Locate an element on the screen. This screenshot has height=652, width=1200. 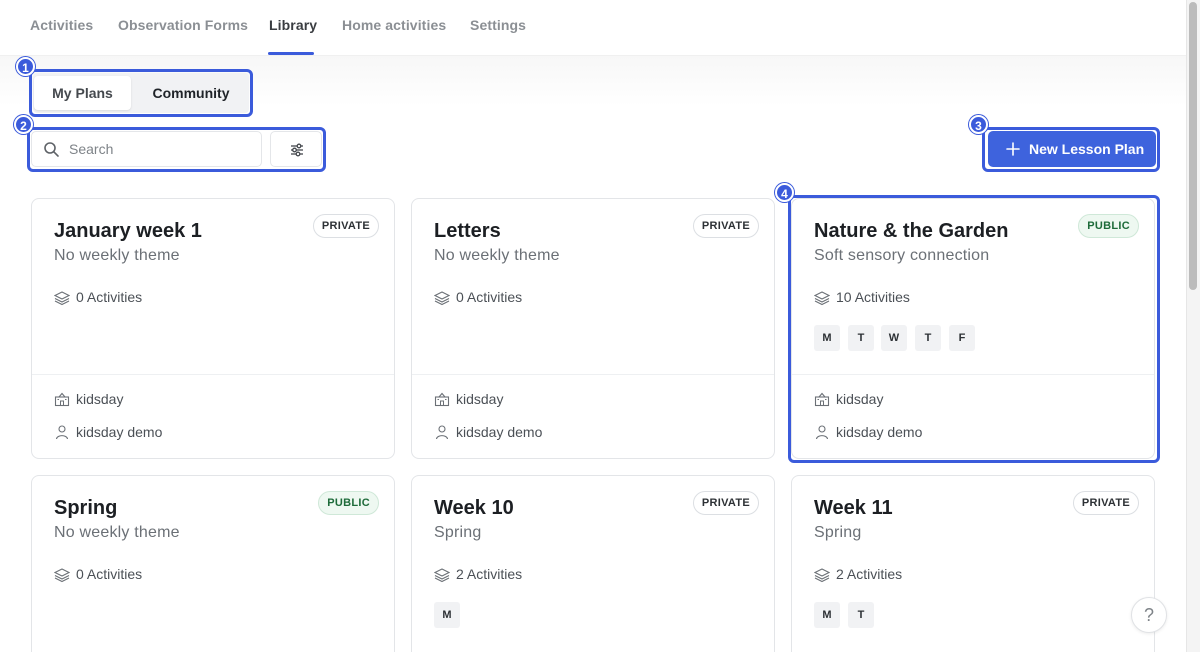
card-title: Week 11 is located at coordinates (853, 508).